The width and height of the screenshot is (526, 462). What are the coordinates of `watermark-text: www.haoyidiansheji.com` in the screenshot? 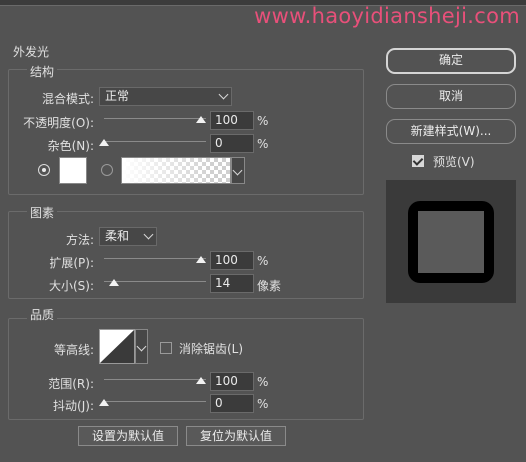 It's located at (387, 16).